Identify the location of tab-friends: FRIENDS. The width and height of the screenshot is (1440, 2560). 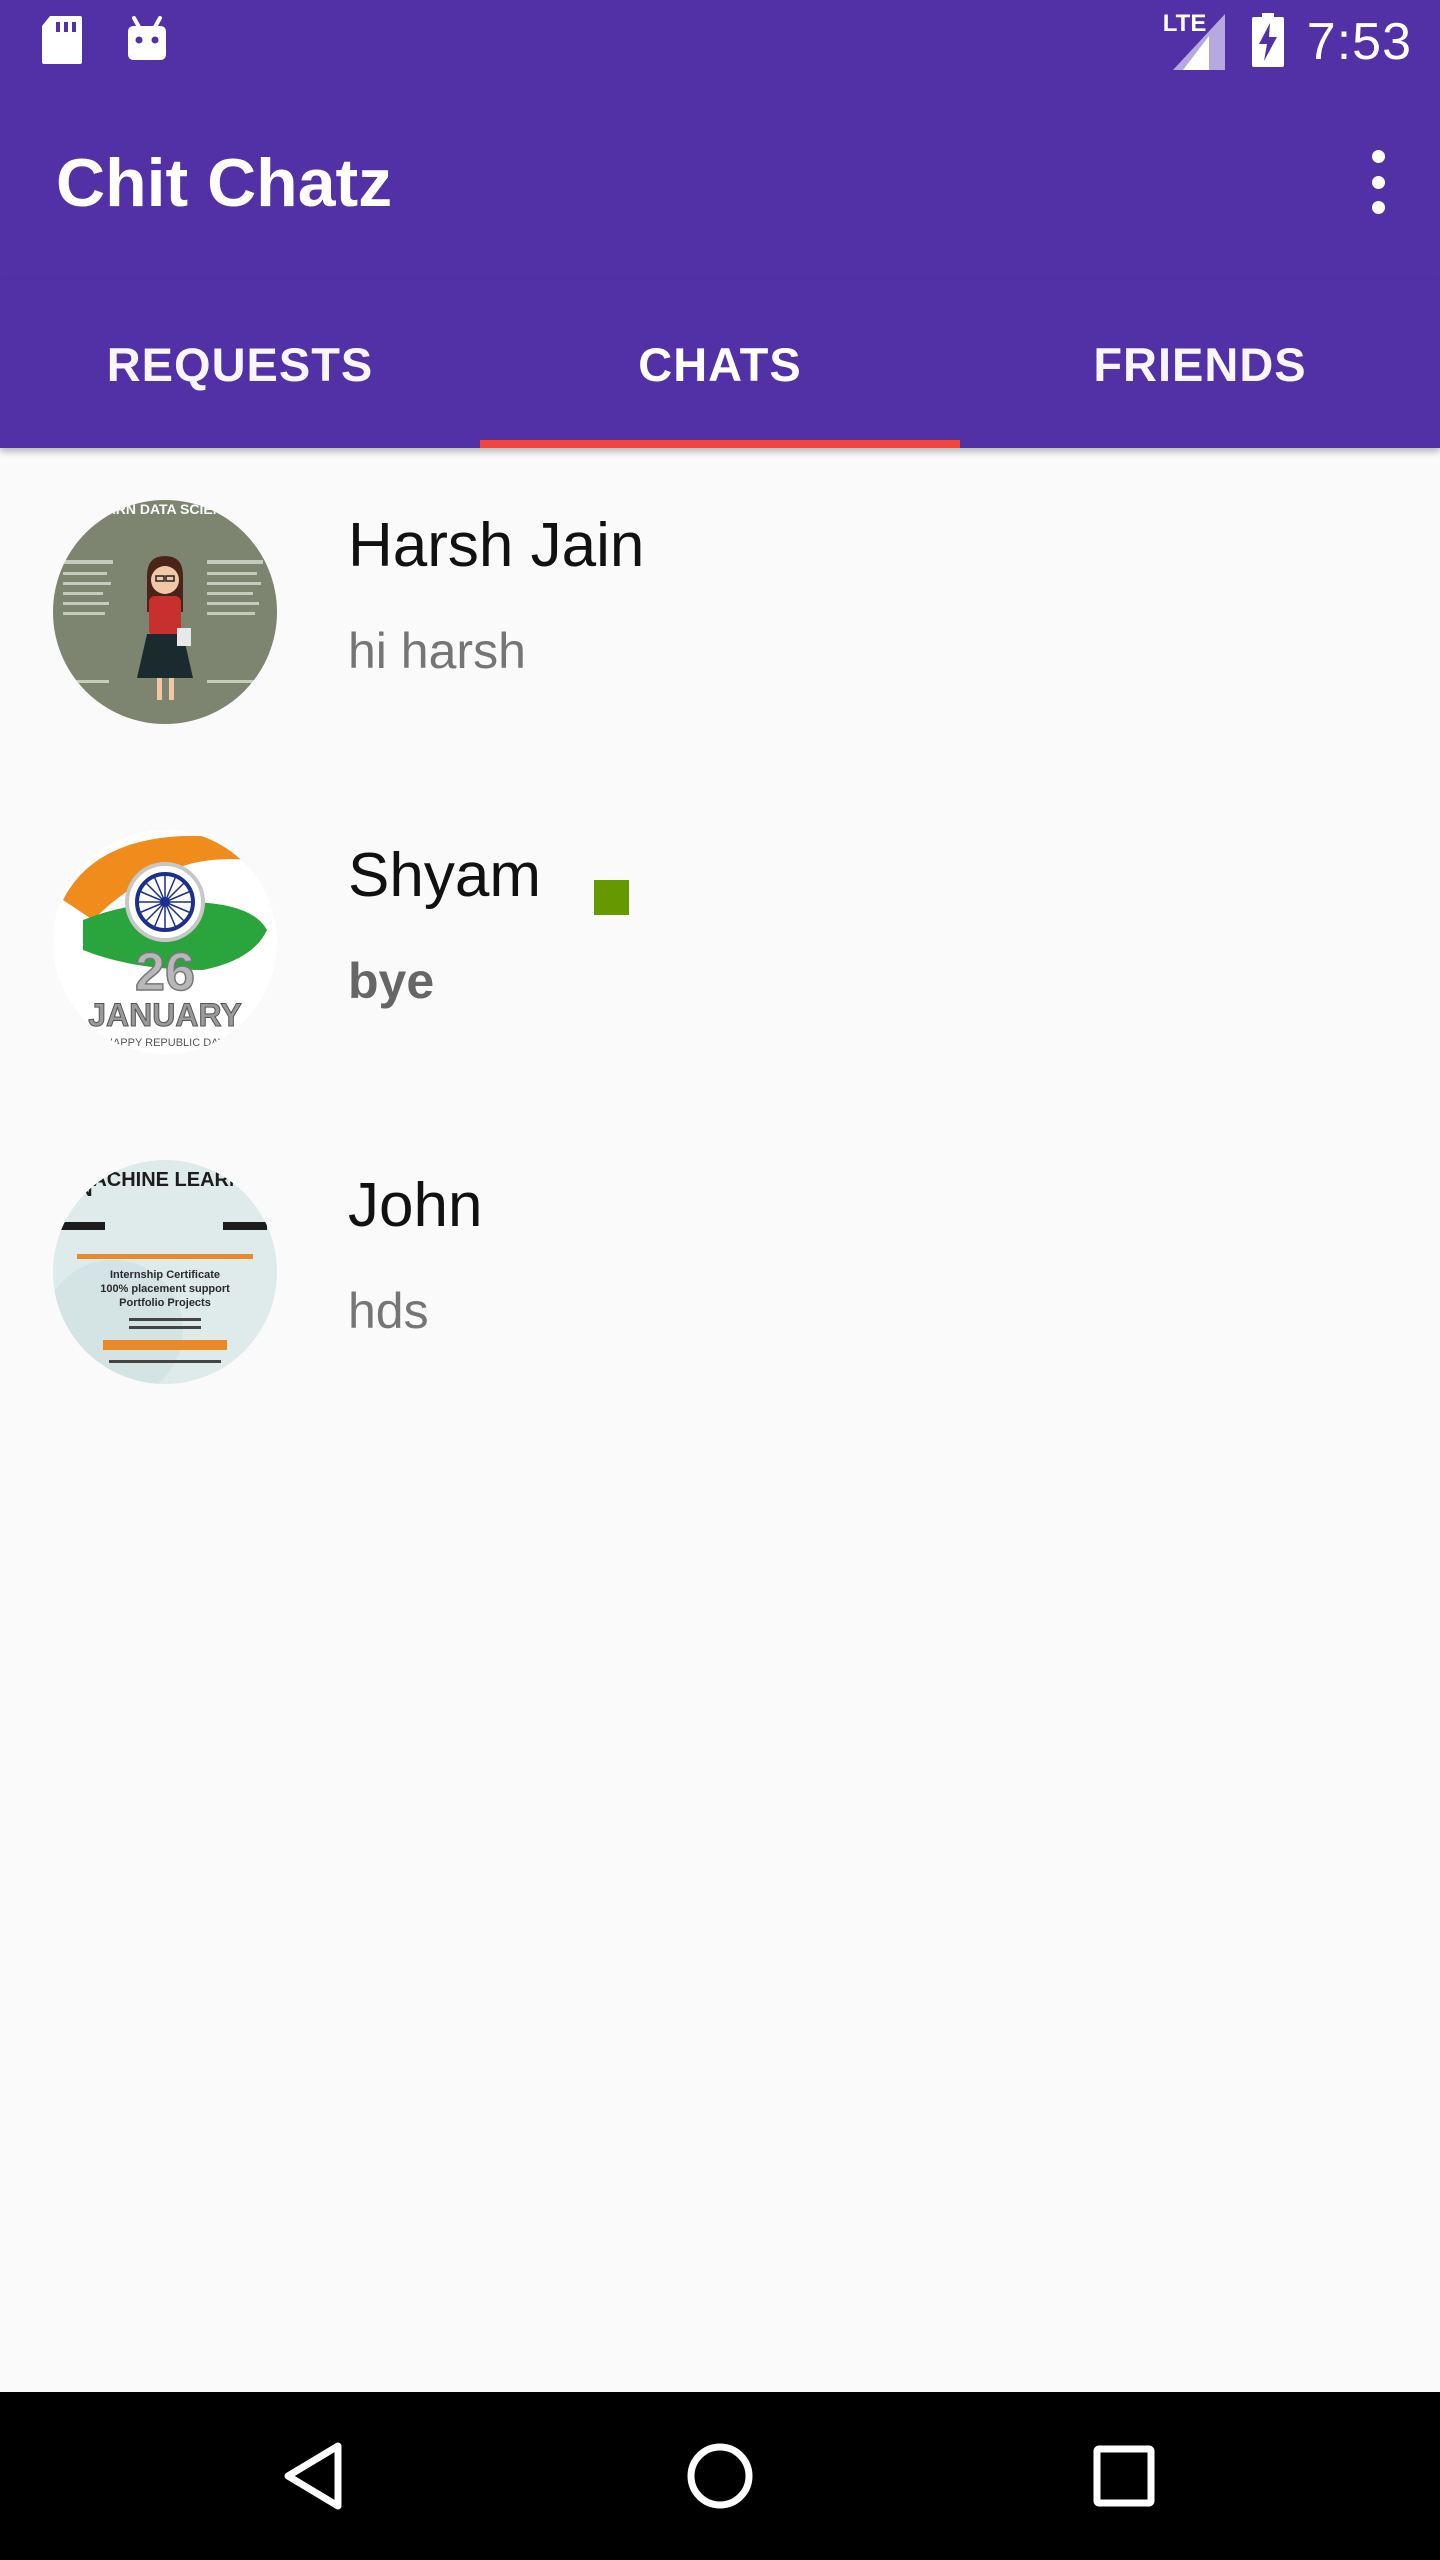
(1200, 364).